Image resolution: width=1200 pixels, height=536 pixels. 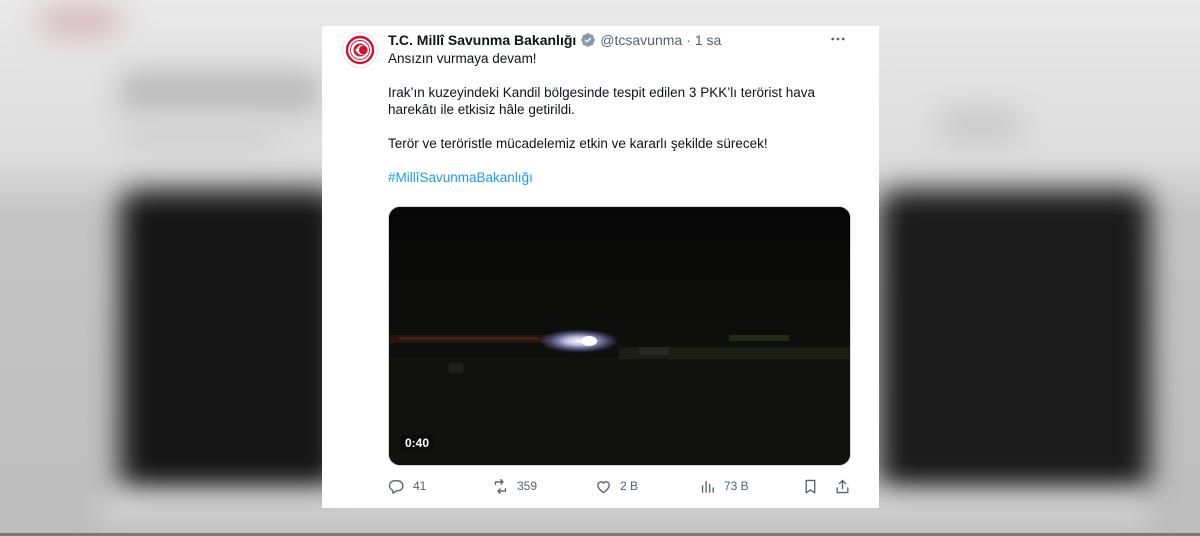 I want to click on repost-icon, so click(x=500, y=486).